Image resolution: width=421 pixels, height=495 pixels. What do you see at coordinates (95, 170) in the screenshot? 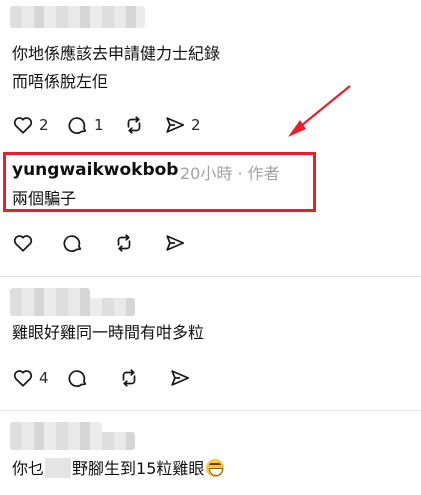
I see `author-username: yungwaikwokbob` at bounding box center [95, 170].